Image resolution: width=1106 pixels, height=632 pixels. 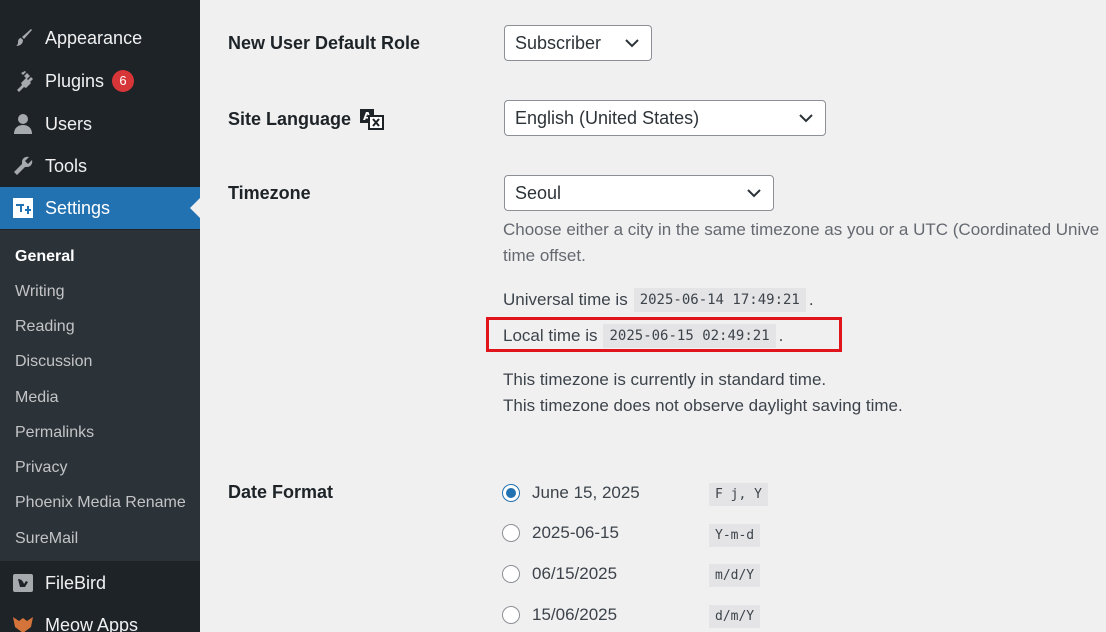 What do you see at coordinates (719, 300) in the screenshot?
I see `universal-time-value: 2025-06-14 17:49:21` at bounding box center [719, 300].